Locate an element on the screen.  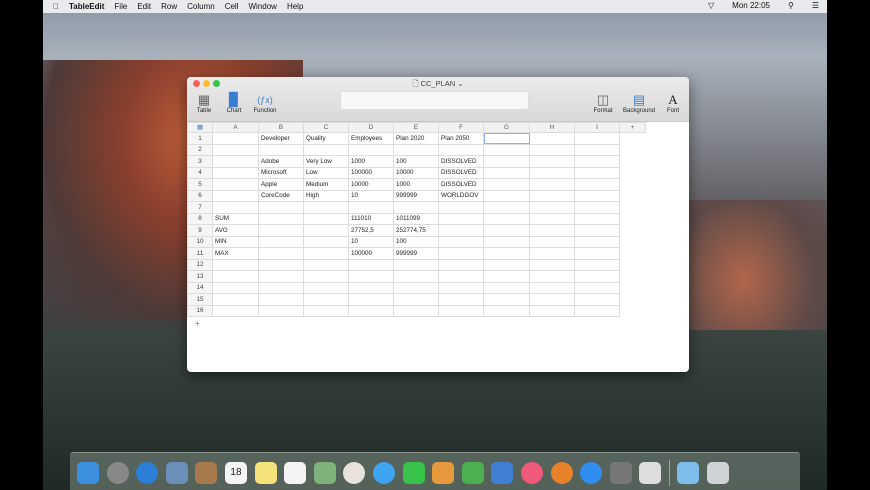
cell-C1: Quality is located at coordinates (326, 138).